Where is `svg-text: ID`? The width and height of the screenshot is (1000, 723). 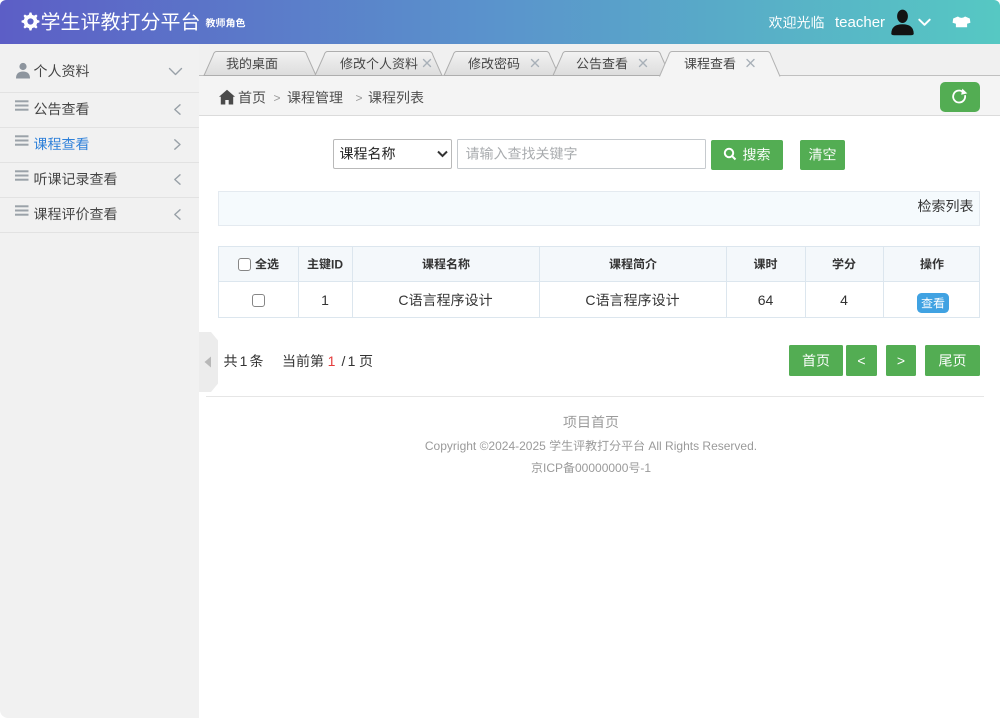
svg-text: ID is located at coordinates (337, 264).